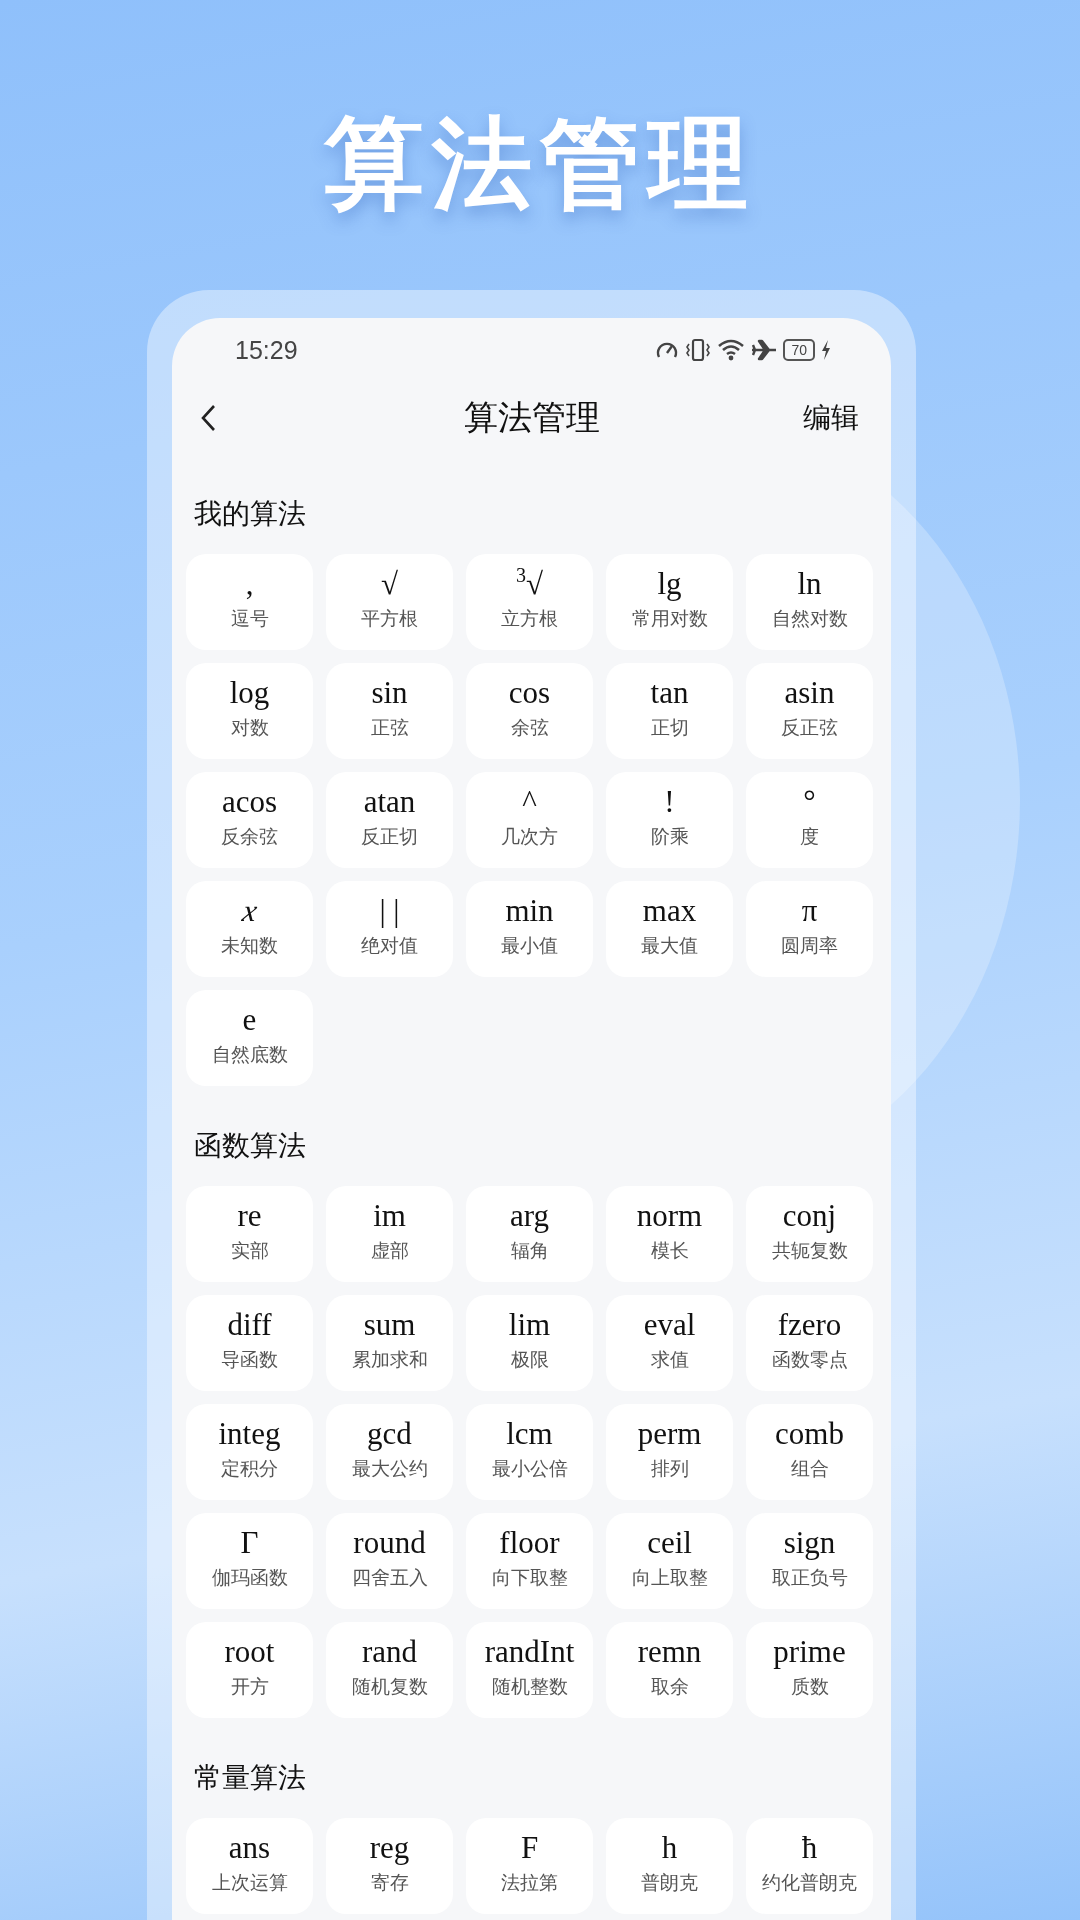 This screenshot has width=1080, height=1920. Describe the element at coordinates (669, 1670) in the screenshot. I see `algorithm-tile: remn 取余` at that location.